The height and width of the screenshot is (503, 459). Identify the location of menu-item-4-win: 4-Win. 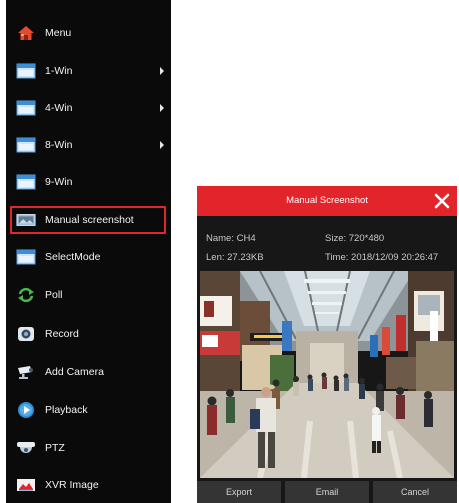
(88, 108).